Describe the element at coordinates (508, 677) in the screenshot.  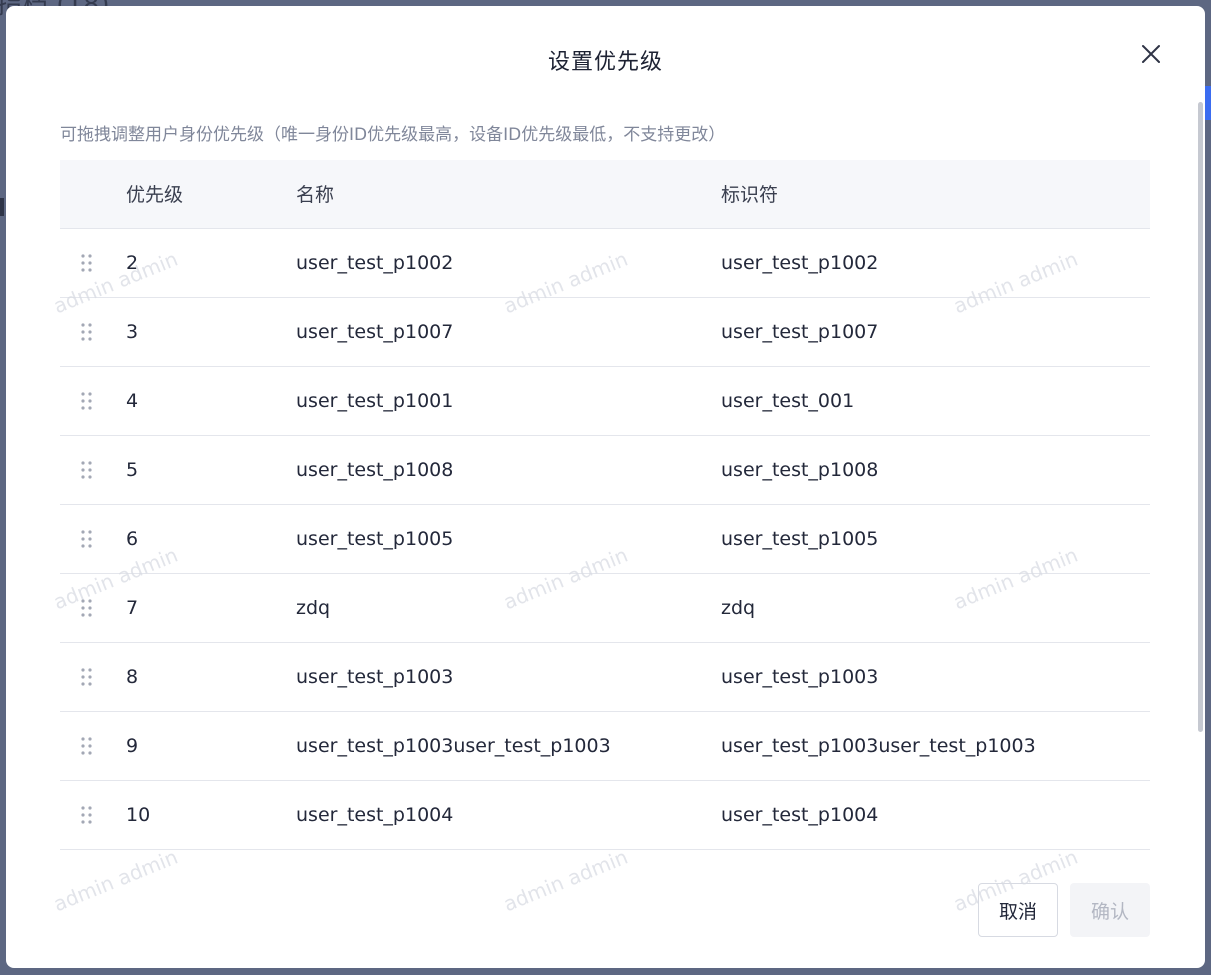
I see `row-name: user_test_p1003` at that location.